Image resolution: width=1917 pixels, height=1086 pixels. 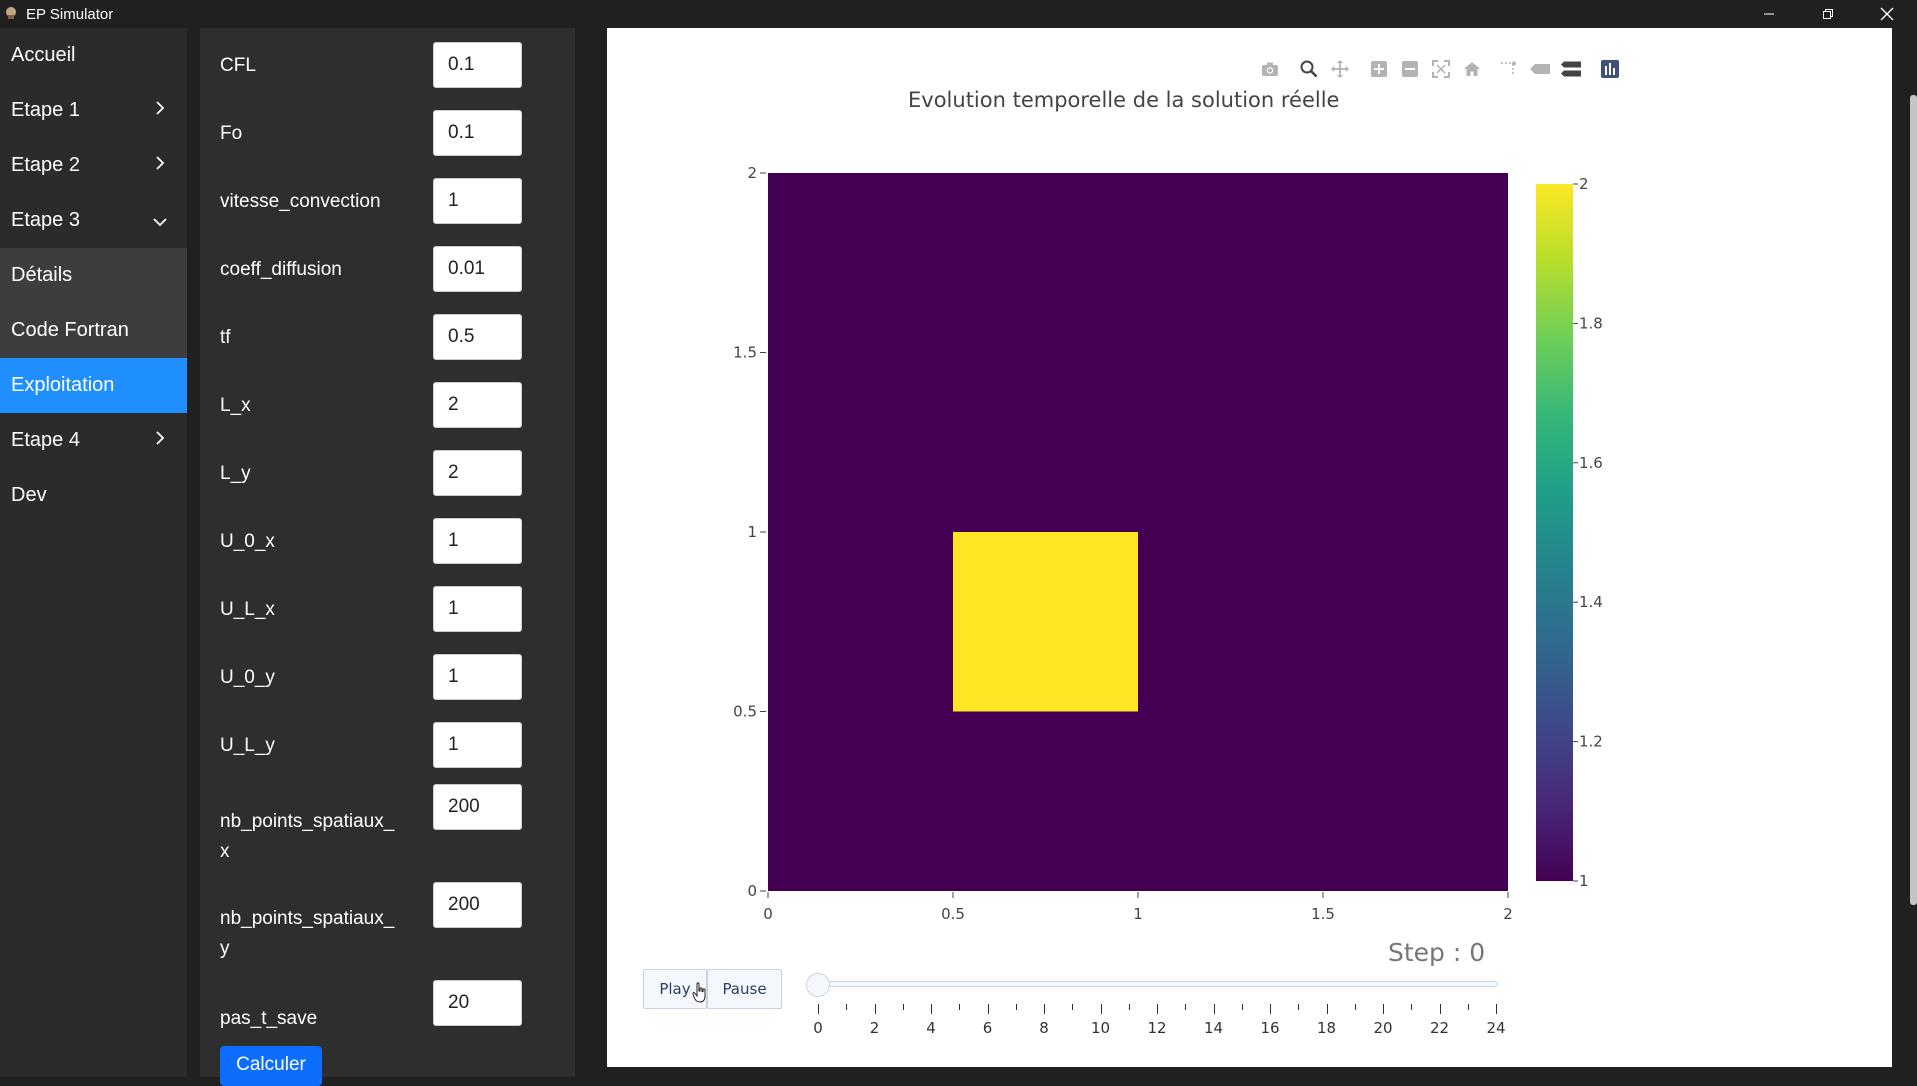 I want to click on colorbar-tick-label-1: 1.2, so click(x=1591, y=742).